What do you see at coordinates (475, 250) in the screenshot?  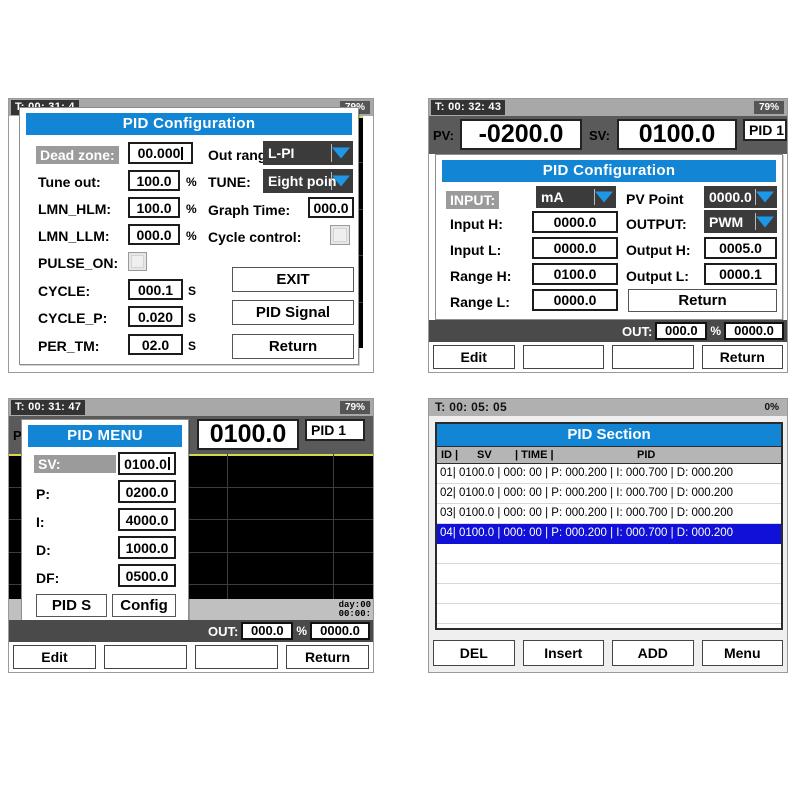 I see `field-label-input-l: Input L:` at bounding box center [475, 250].